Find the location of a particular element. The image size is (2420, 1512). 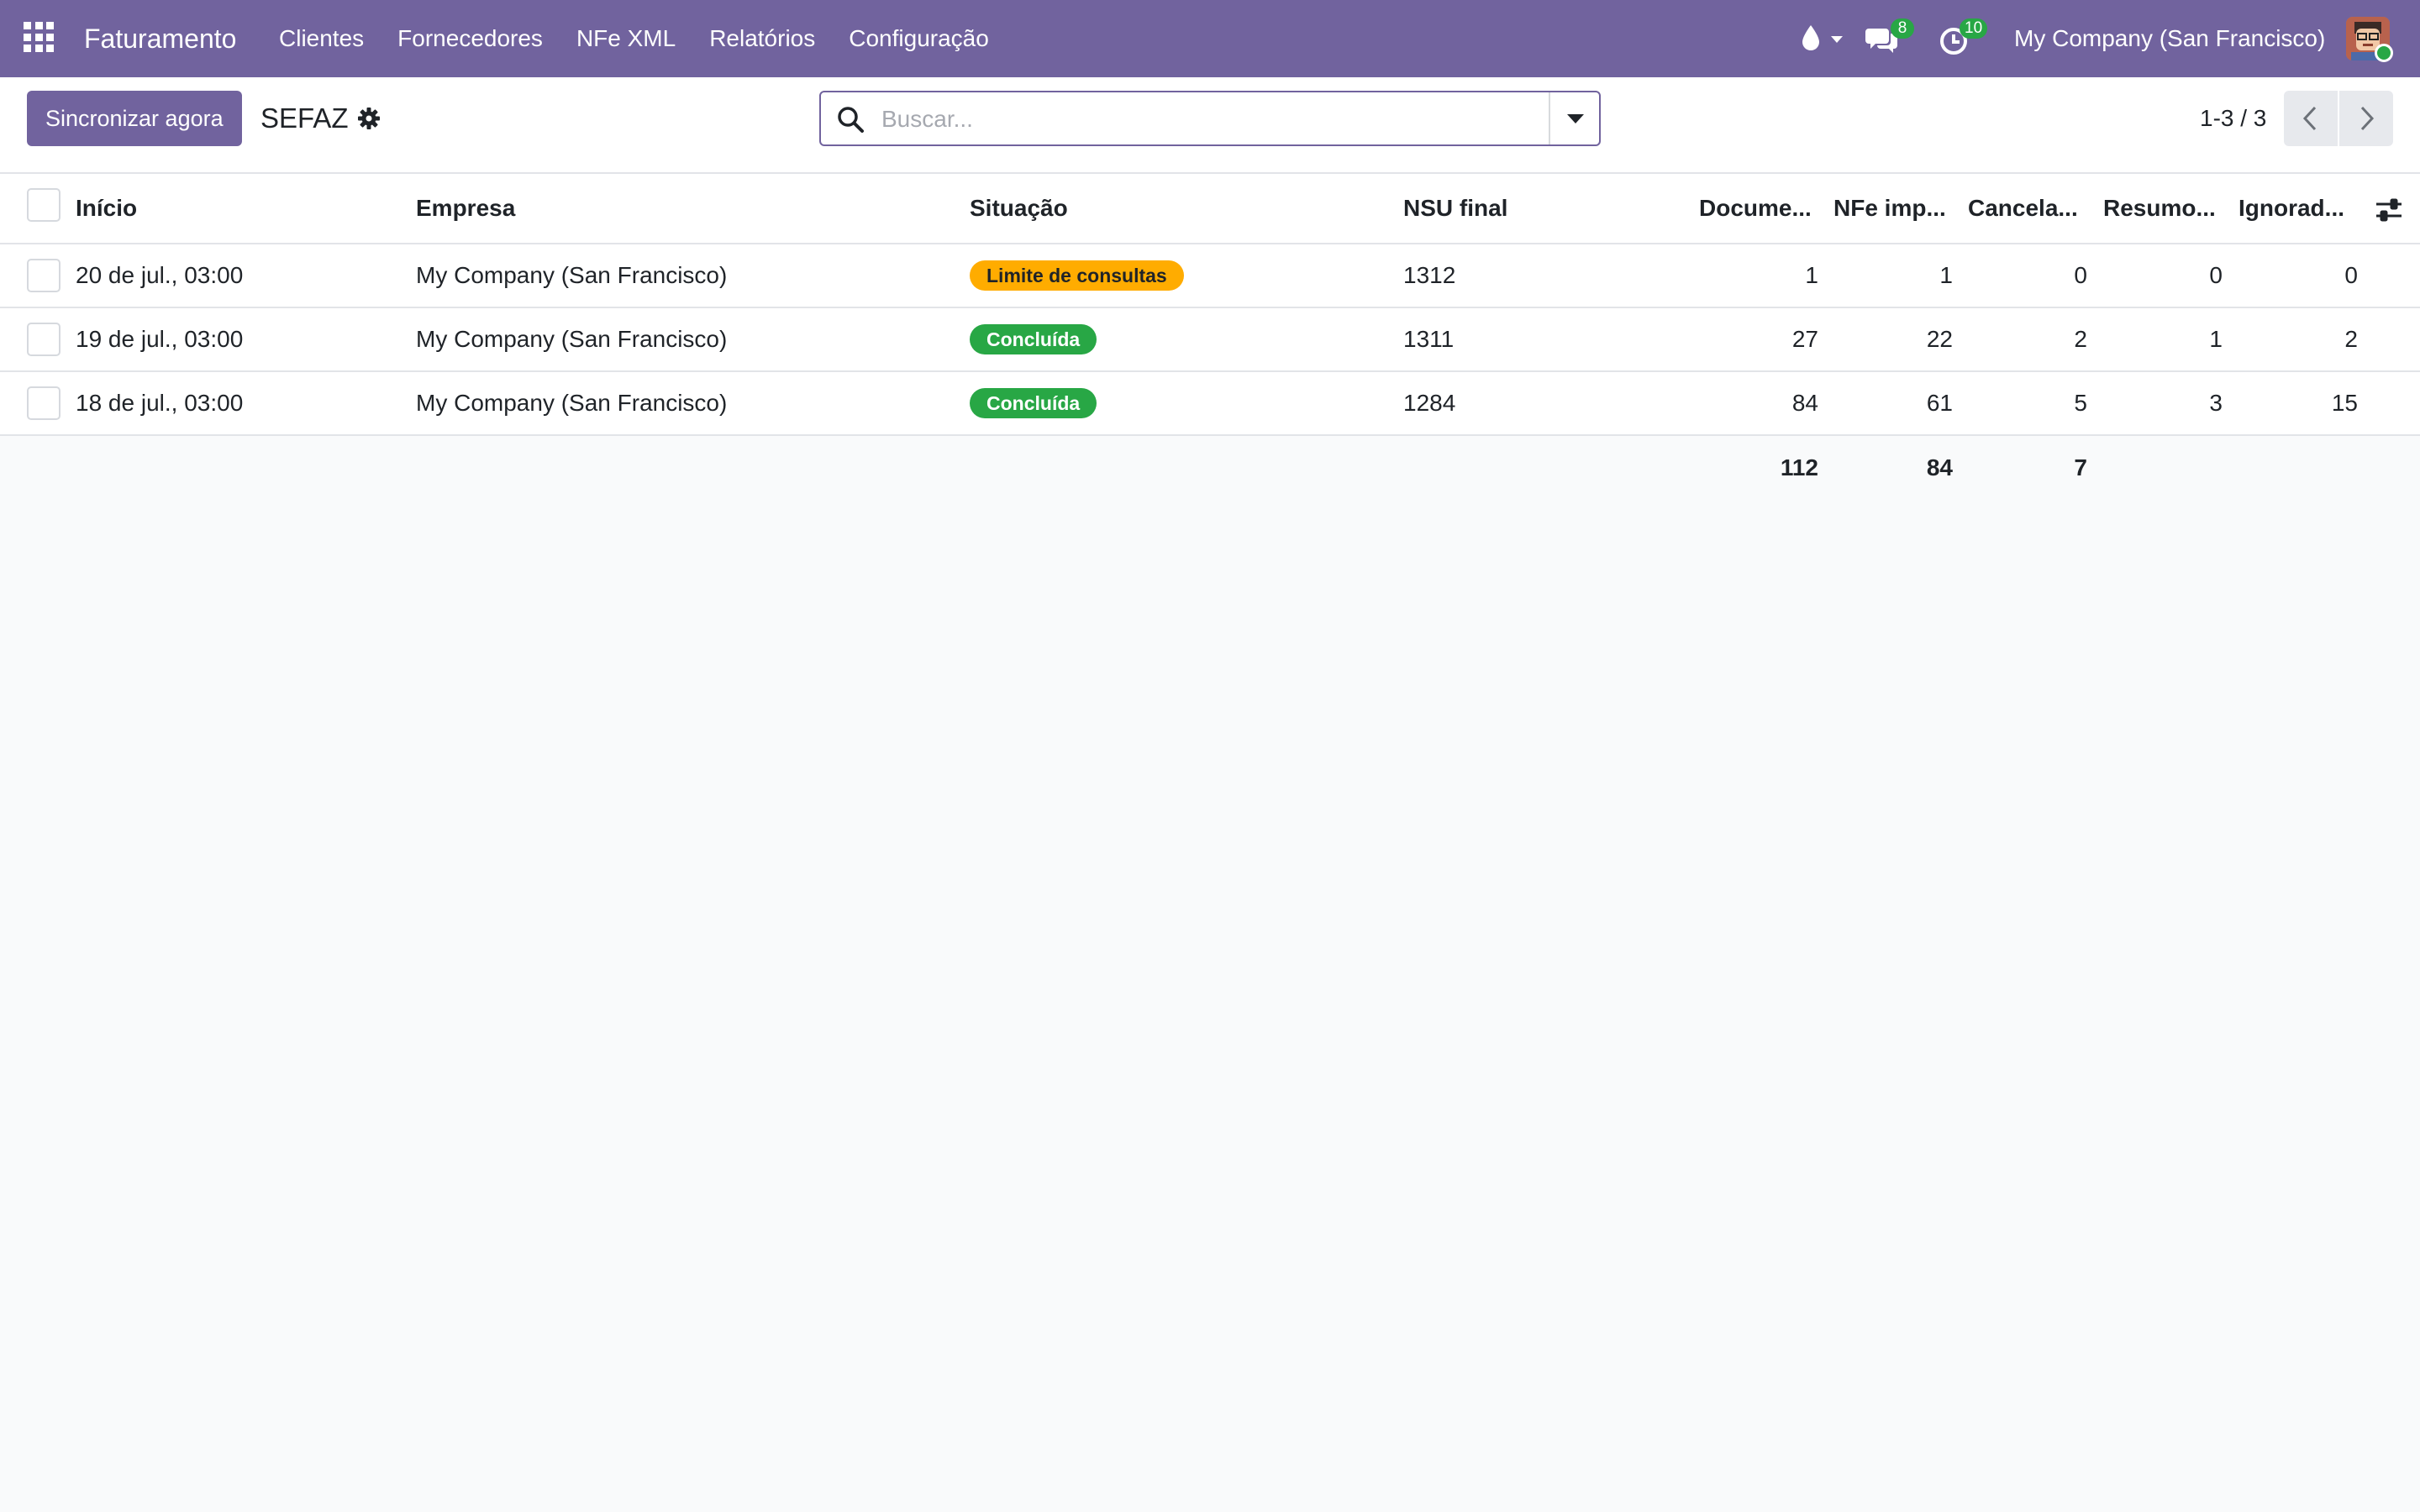

cell-resumos: 0 is located at coordinates (2216, 275).